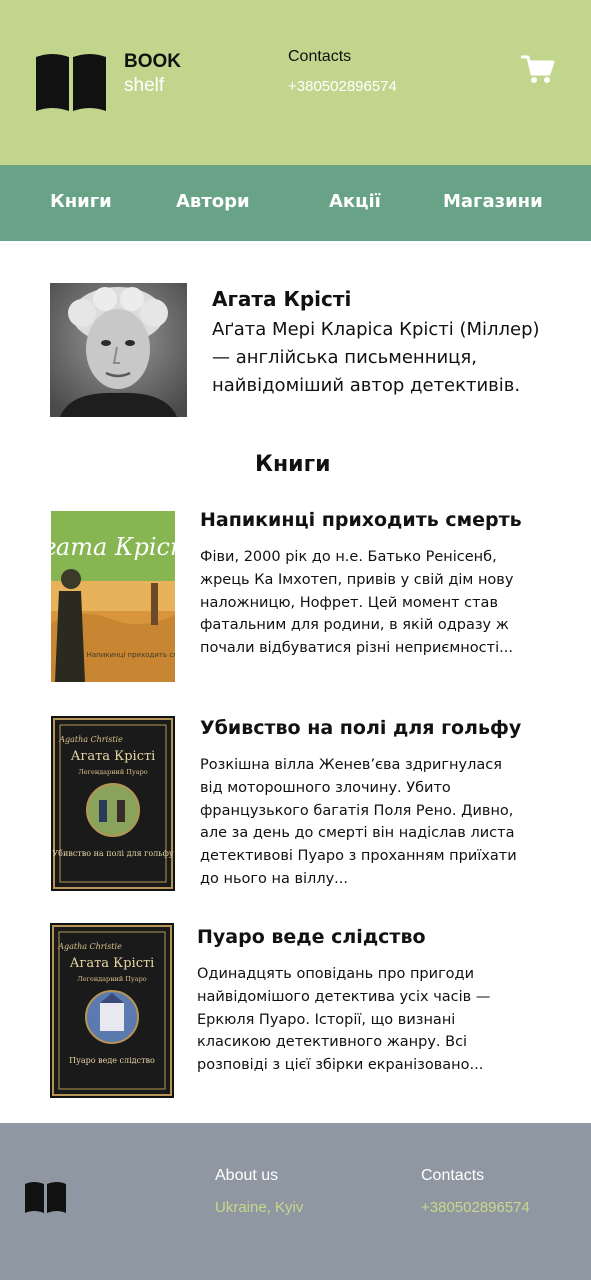  Describe the element at coordinates (538, 69) in the screenshot. I see `cart-icon` at that location.